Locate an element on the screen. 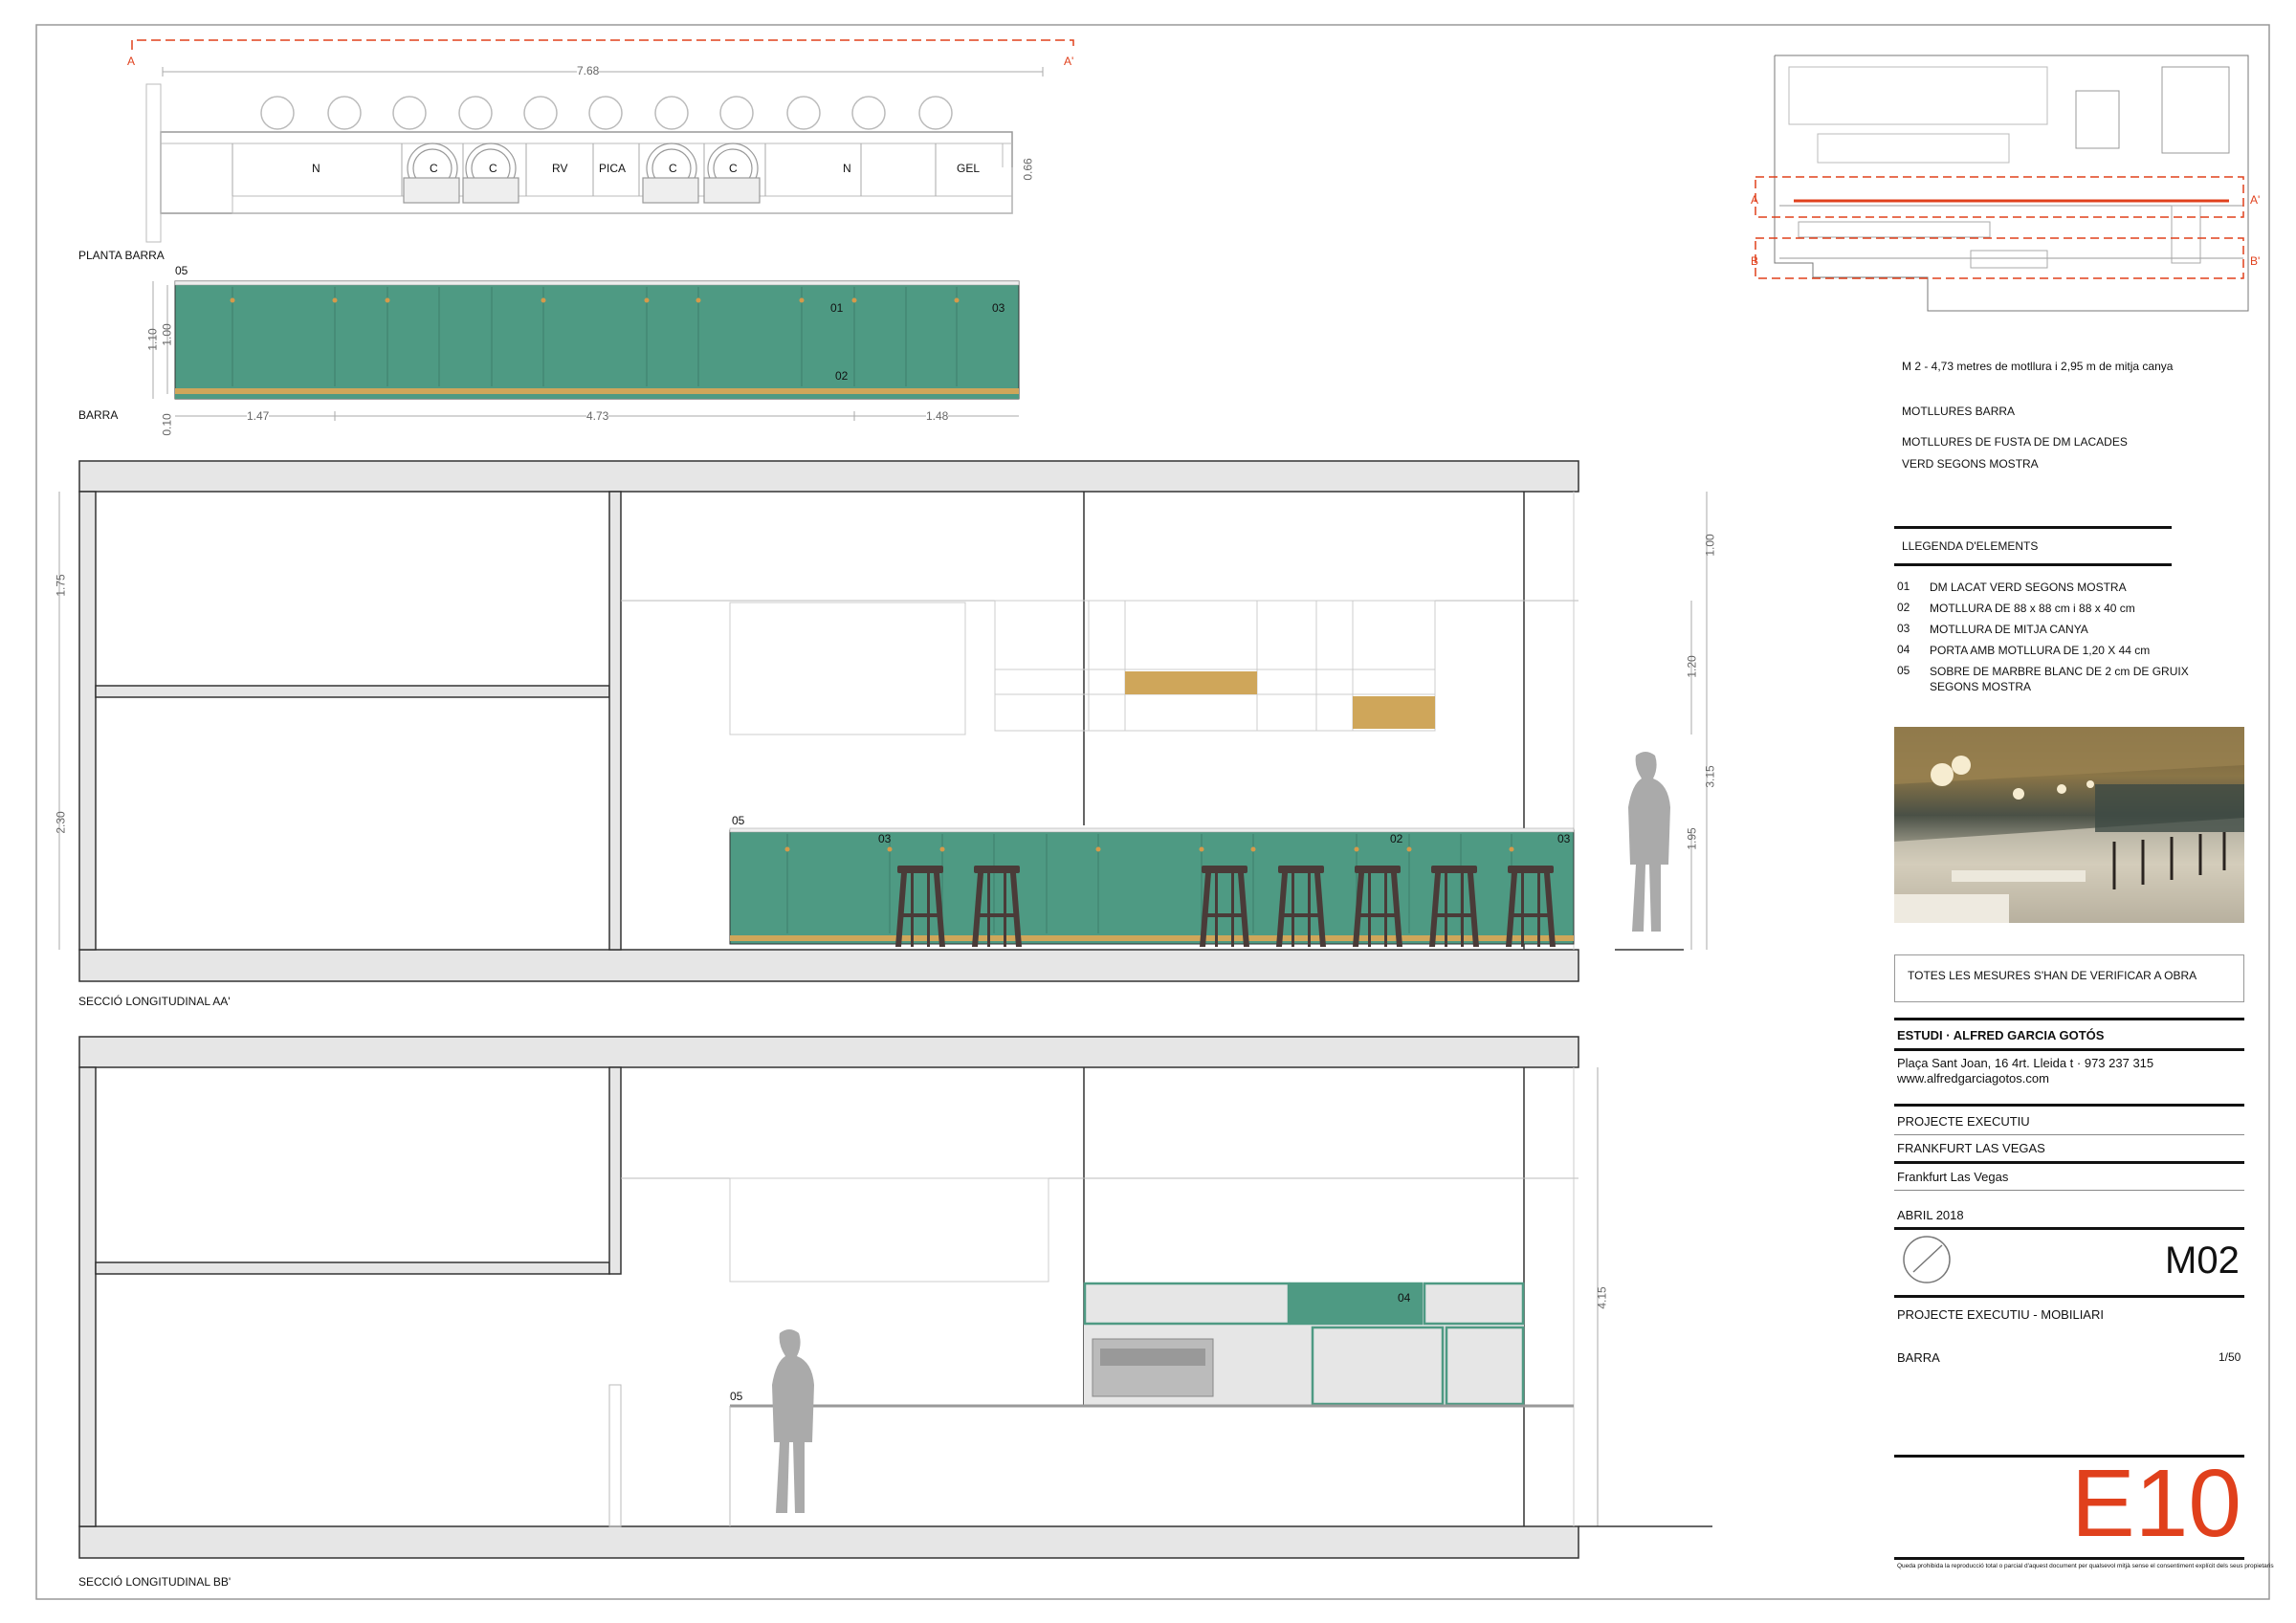 The height and width of the screenshot is (1623, 2296). legend-item-number: 03 is located at coordinates (1903, 628).